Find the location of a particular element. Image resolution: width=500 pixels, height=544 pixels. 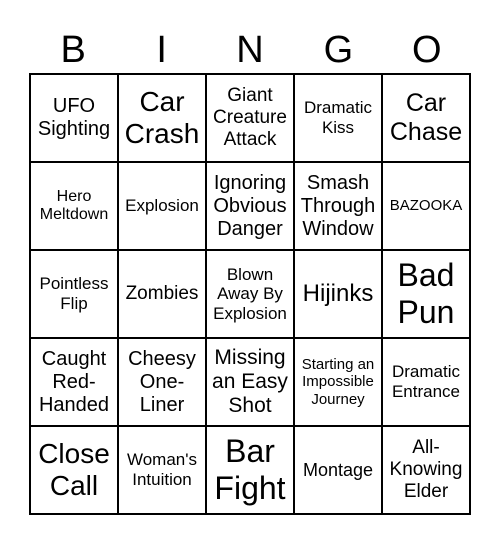

bingo-cell: Bad Pun is located at coordinates (426, 294).